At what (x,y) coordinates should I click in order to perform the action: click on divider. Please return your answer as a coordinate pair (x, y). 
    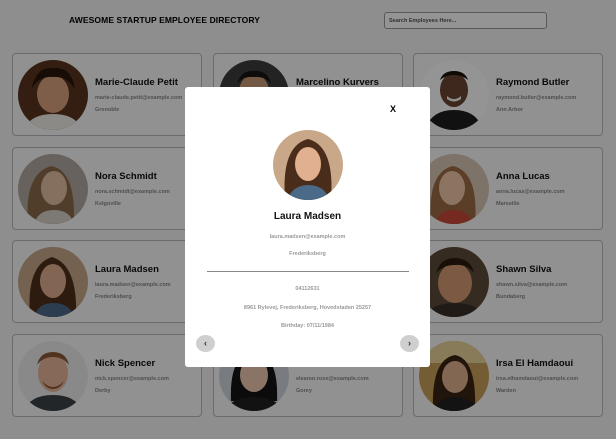
    Looking at the image, I should click on (308, 271).